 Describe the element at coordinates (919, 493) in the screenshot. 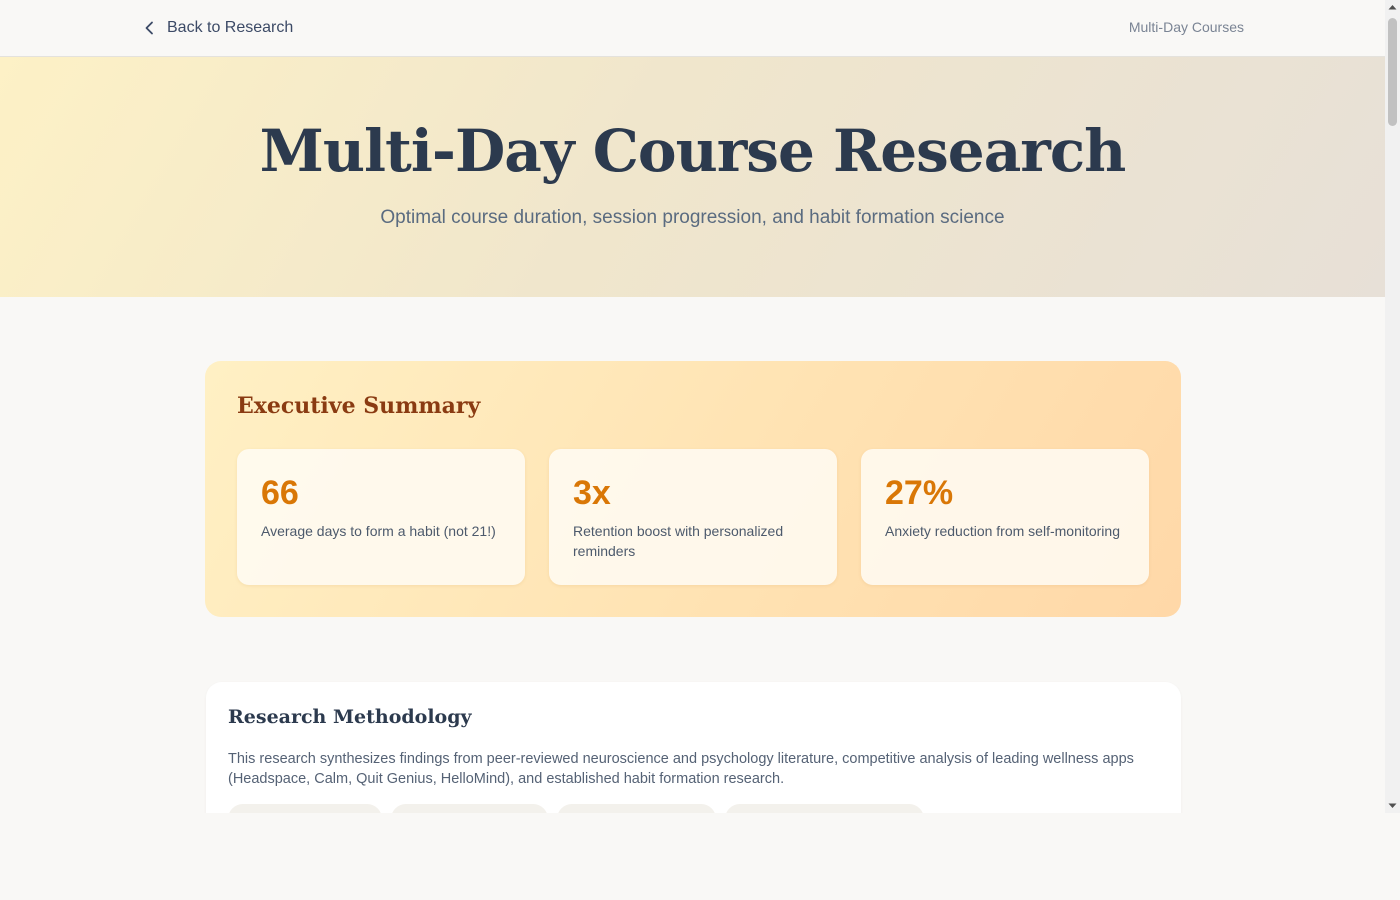

I see `stat-value: 27%` at that location.